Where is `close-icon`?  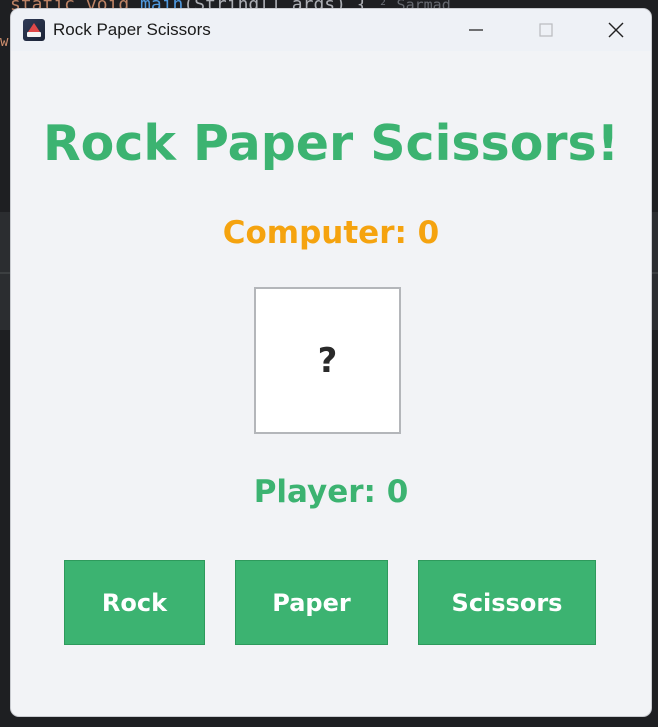
close-icon is located at coordinates (616, 30).